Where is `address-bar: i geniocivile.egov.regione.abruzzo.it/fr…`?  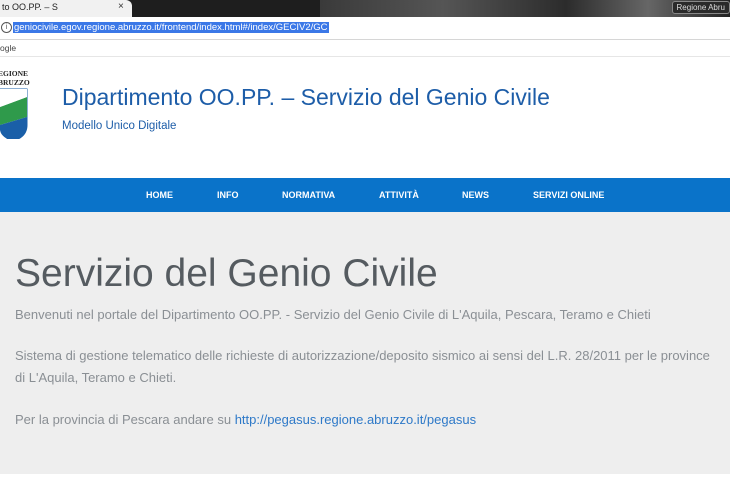 address-bar: i geniocivile.egov.regione.abruzzo.it/fr… is located at coordinates (365, 28).